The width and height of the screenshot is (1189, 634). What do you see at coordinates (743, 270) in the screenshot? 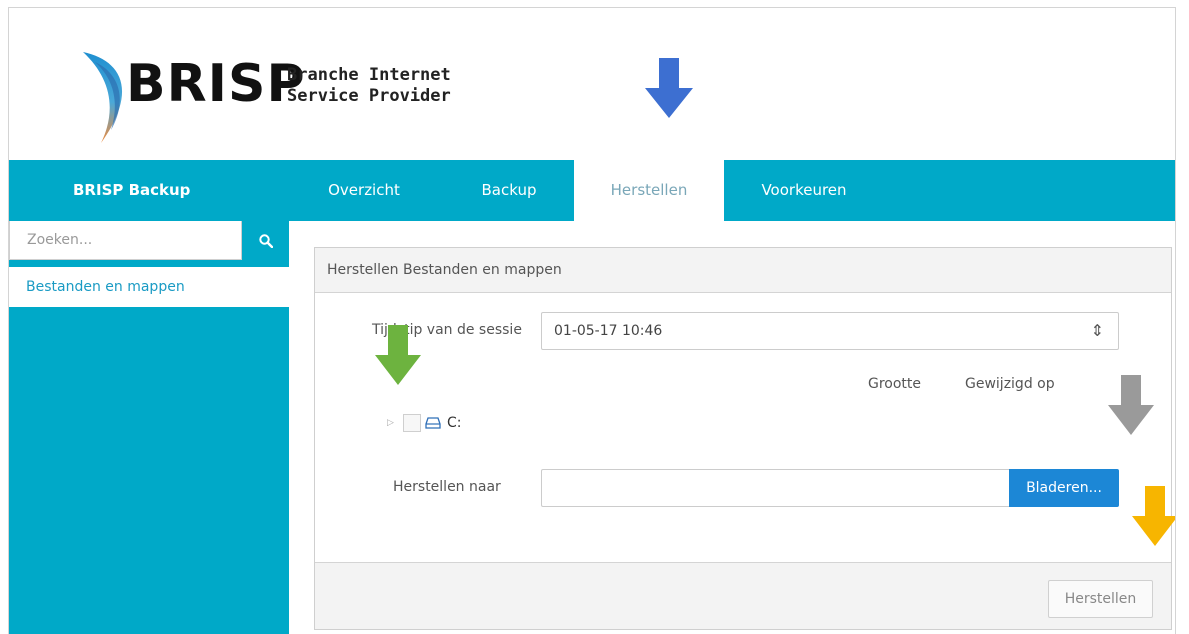
I see `panel-title: Herstellen Bestanden en mappen` at bounding box center [743, 270].